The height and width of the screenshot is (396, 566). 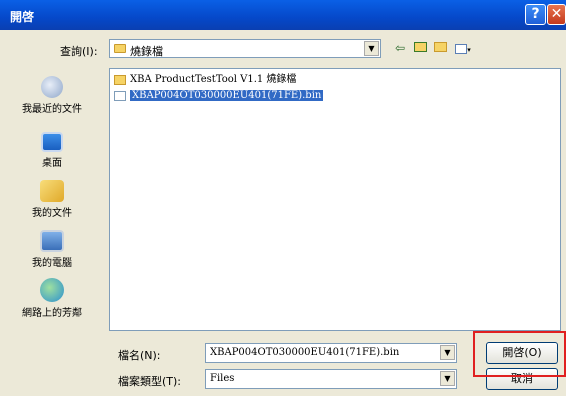 What do you see at coordinates (52, 163) in the screenshot?
I see `place-label: 桌面` at bounding box center [52, 163].